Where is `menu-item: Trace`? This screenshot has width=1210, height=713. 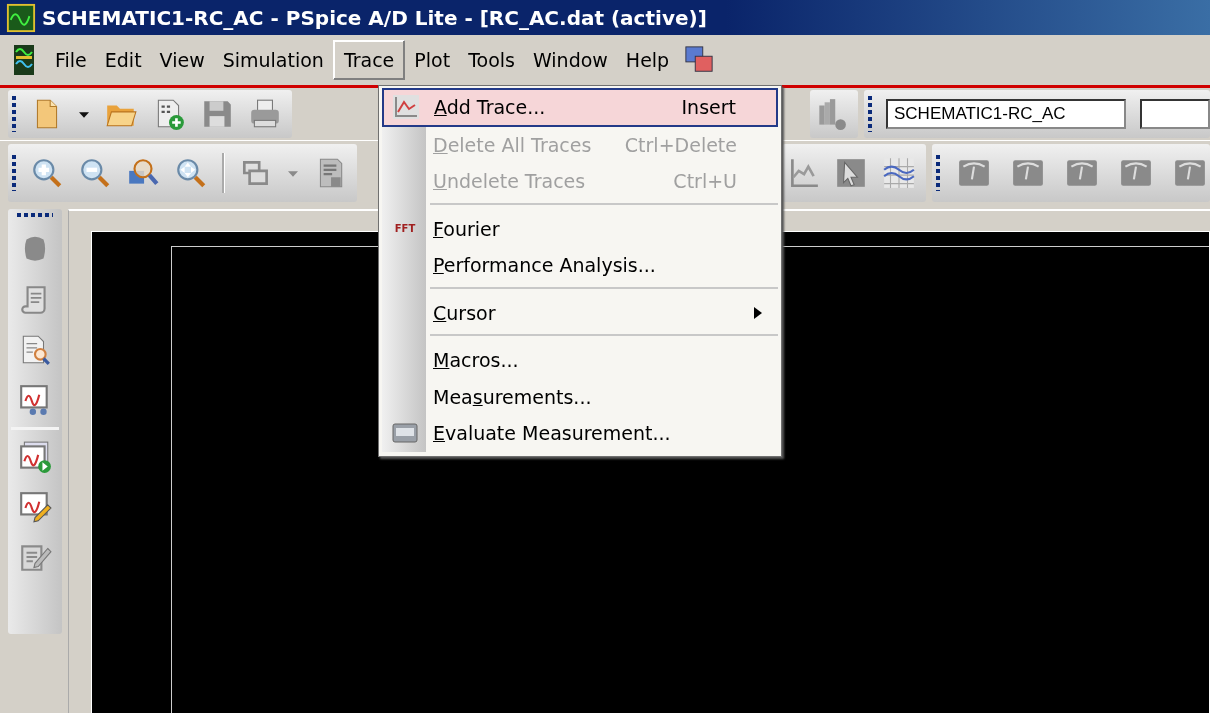
menu-item: Trace is located at coordinates (369, 60).